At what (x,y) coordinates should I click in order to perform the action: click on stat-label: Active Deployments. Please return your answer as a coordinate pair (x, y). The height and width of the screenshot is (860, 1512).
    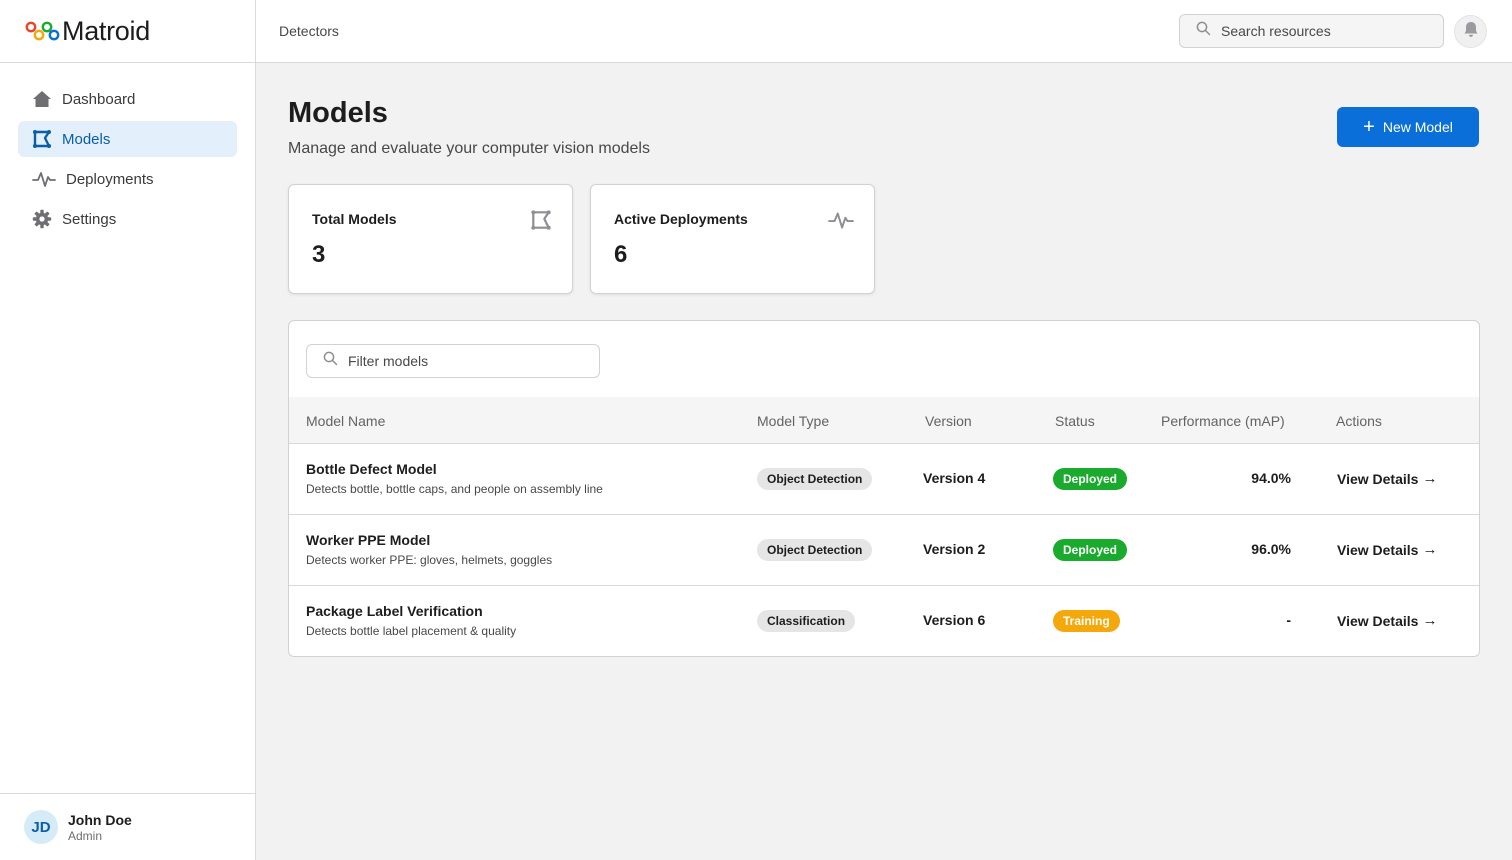
    Looking at the image, I should click on (681, 219).